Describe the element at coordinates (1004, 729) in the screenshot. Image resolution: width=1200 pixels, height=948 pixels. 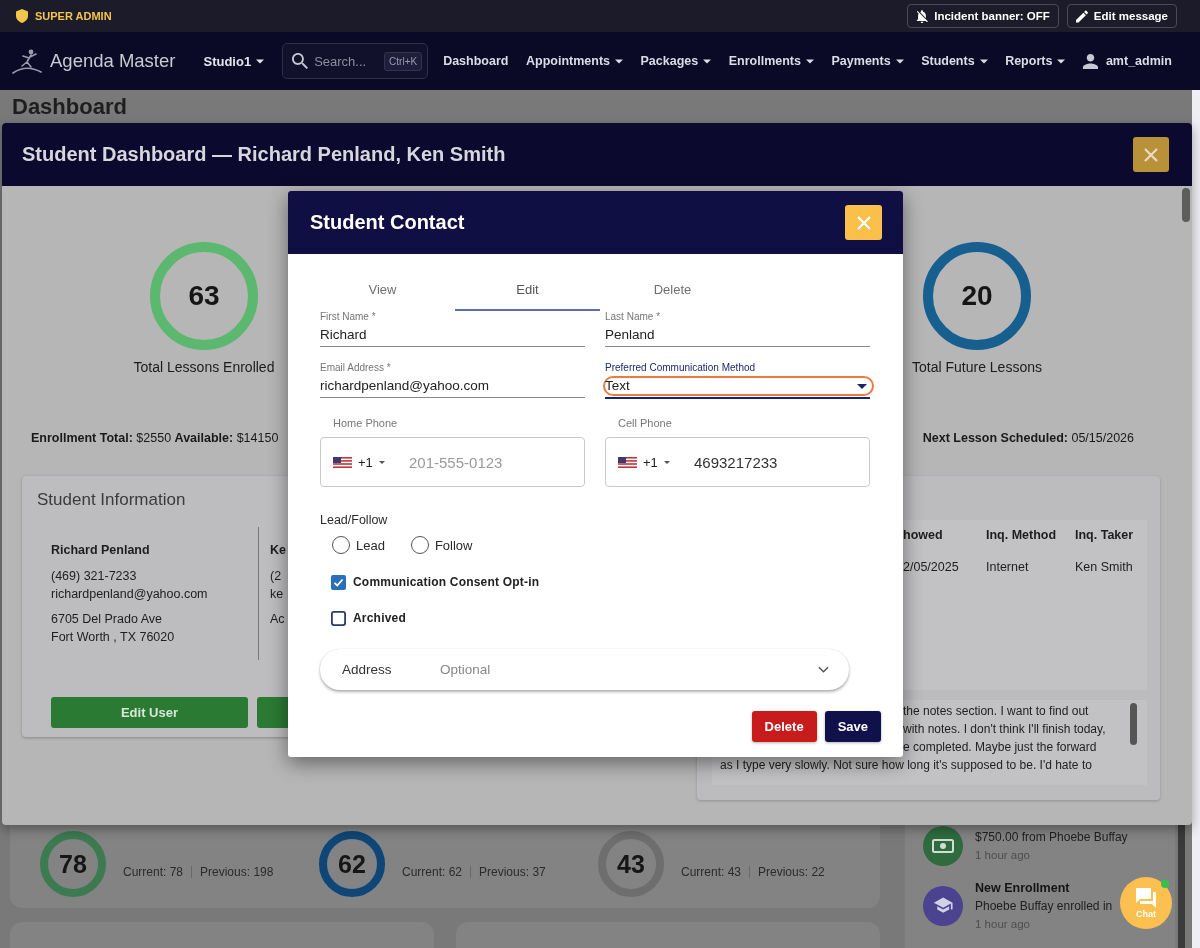
I see `notes-text: with notes. I don't think I'll finish today,` at that location.